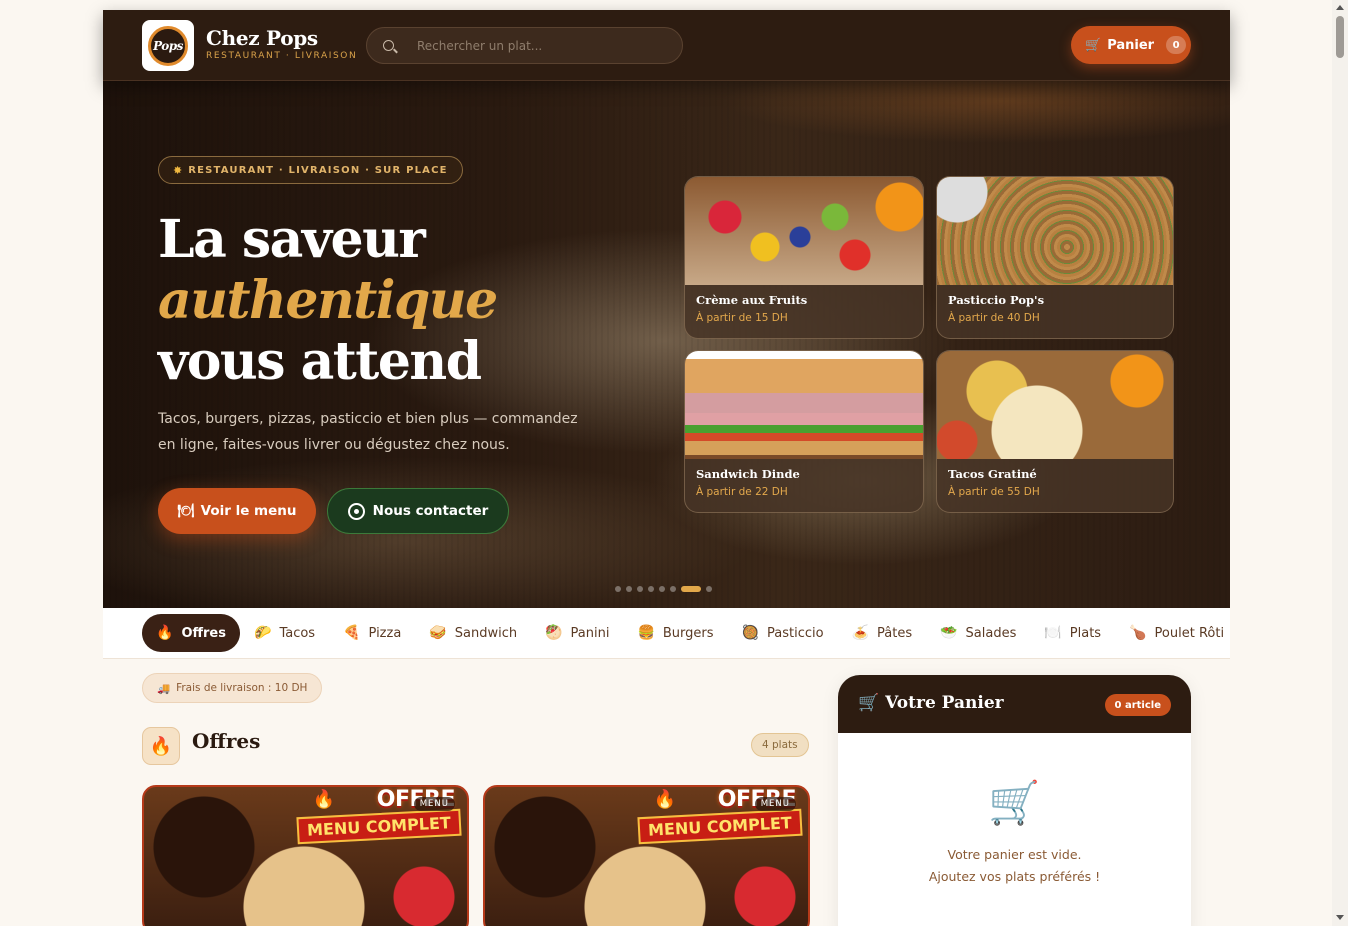 This screenshot has width=1348, height=926. I want to click on hero-pill-text: RESTAURANT · LIVRAISON · SUR PLACE, so click(318, 170).